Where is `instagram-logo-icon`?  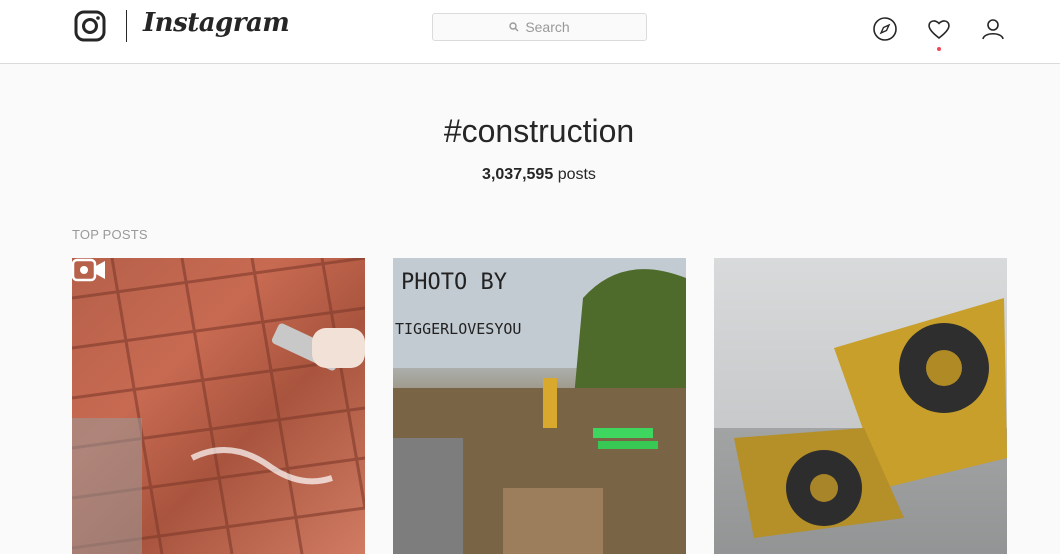 instagram-logo-icon is located at coordinates (90, 26).